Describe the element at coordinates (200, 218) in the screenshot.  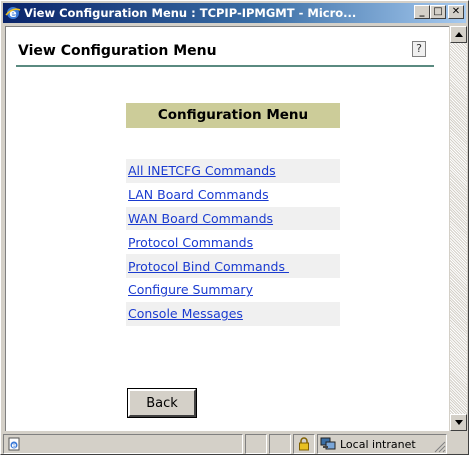
I see `link-wan-board-commands: WAN Board Commands` at that location.